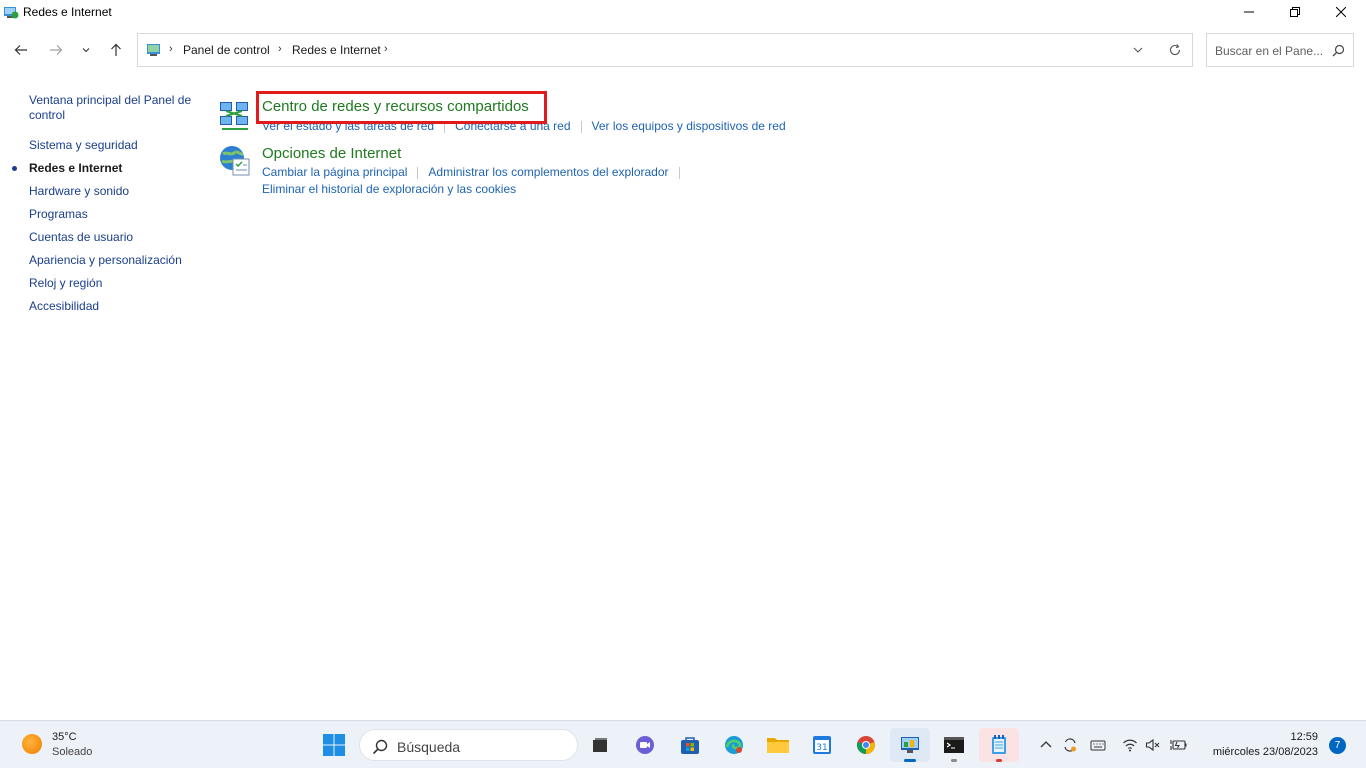  I want to click on volume-muted-icon, so click(1153, 745).